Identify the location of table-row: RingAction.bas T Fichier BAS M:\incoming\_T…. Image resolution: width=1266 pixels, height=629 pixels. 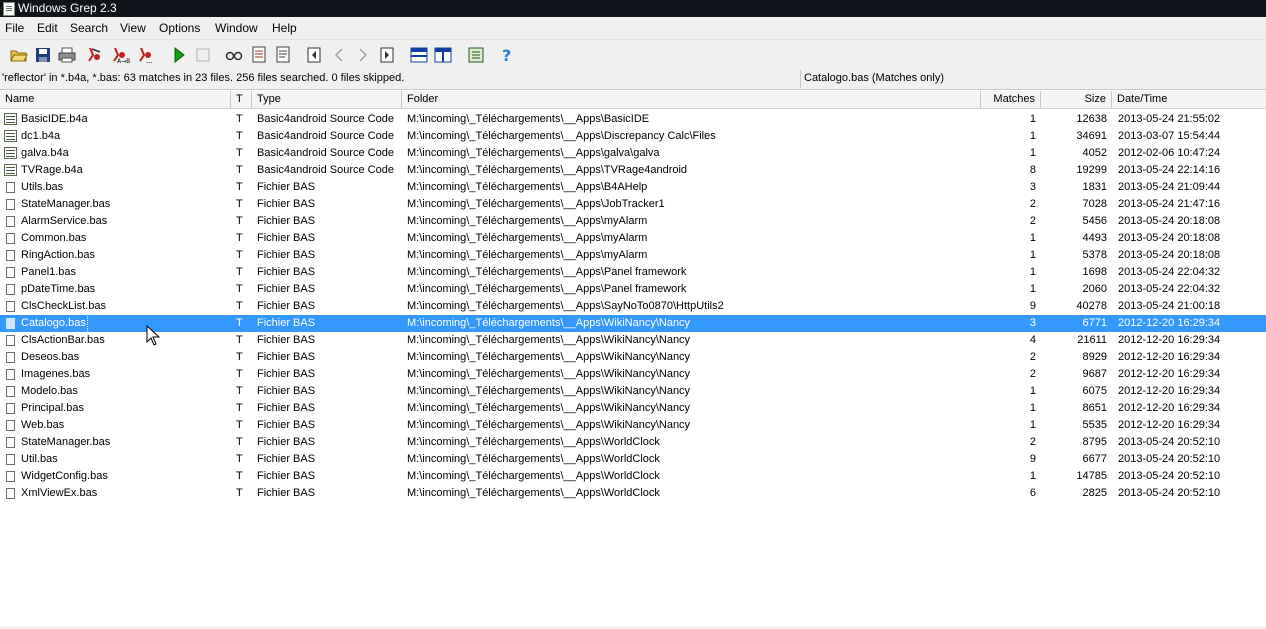
(633, 255).